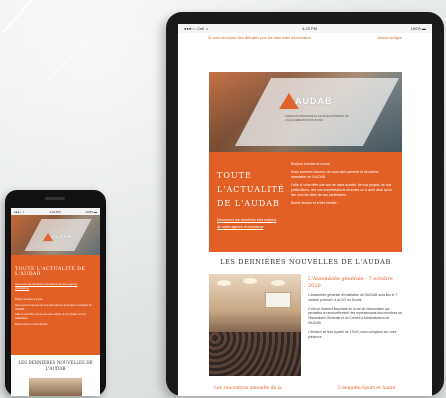 This screenshot has width=446, height=398. Describe the element at coordinates (255, 325) in the screenshot. I see `assembly-photo` at that location.